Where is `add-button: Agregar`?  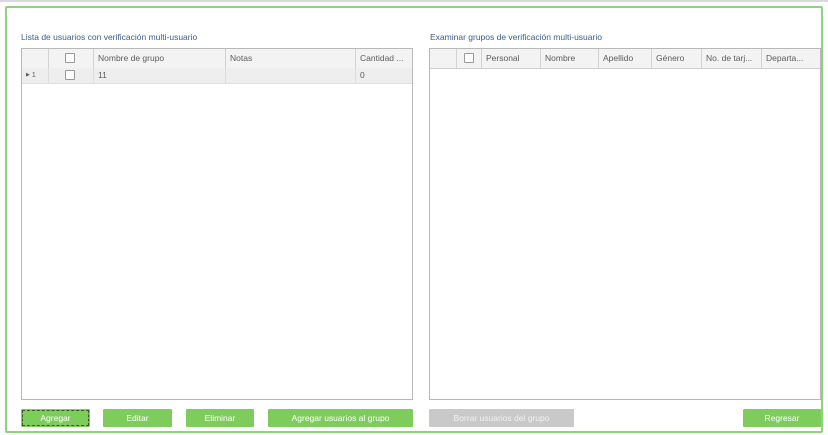 add-button: Agregar is located at coordinates (55, 418).